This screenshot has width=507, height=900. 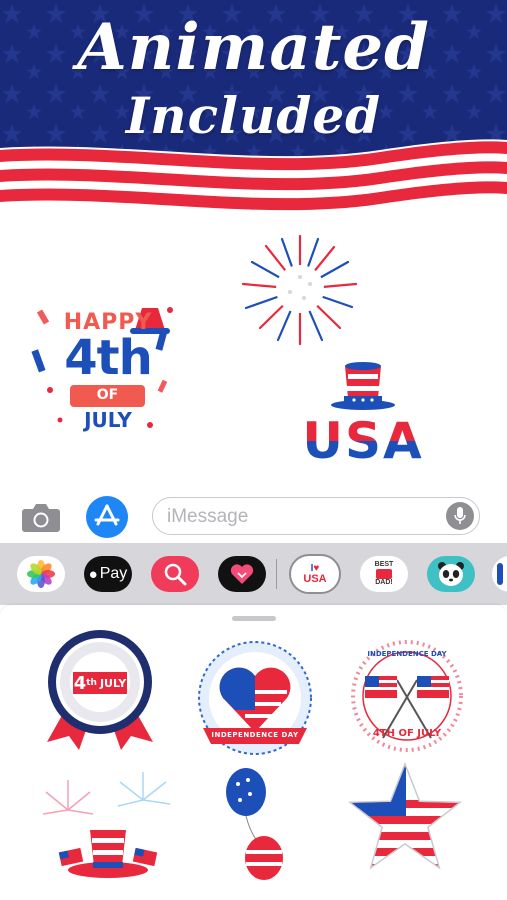 I want to click on i-love-usa-line2: USA, so click(x=315, y=579).